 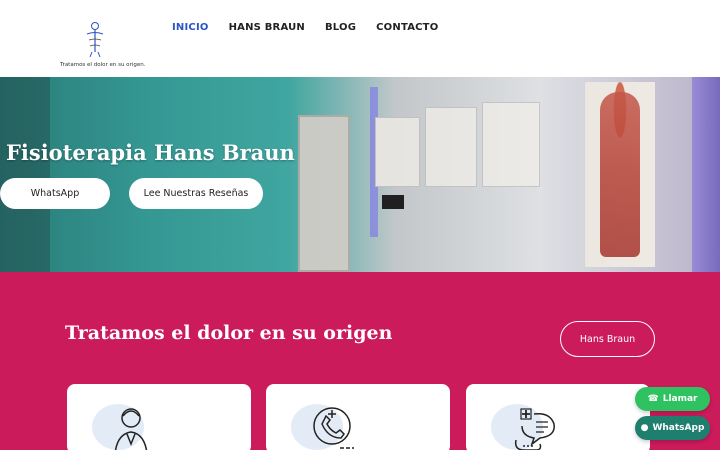 What do you see at coordinates (653, 399) in the screenshot?
I see `phone-icon: ☎` at bounding box center [653, 399].